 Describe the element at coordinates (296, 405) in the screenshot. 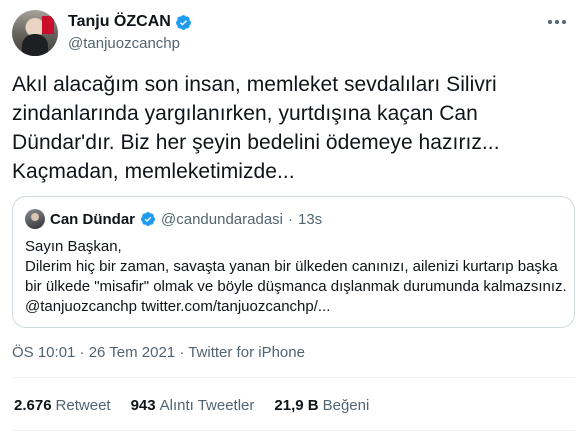

I see `stat-value: 21,9 B` at that location.